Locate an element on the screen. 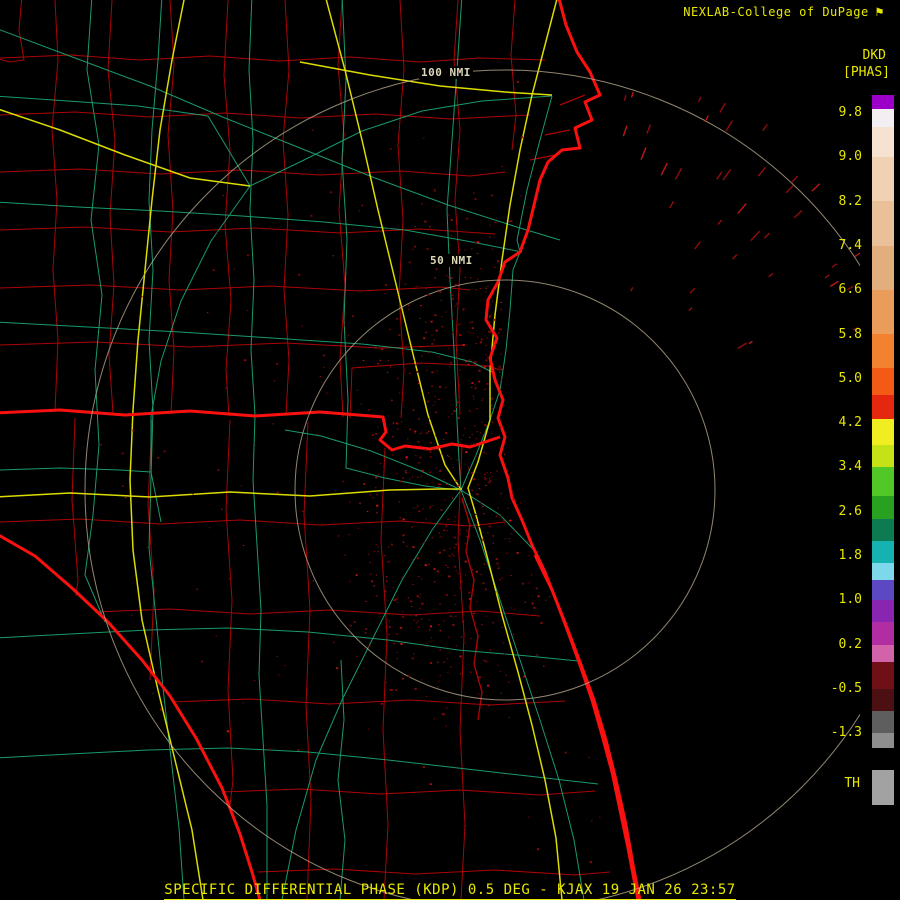 The height and width of the screenshot is (900, 900). colorbar-tick-label: 1.0 is located at coordinates (850, 600).